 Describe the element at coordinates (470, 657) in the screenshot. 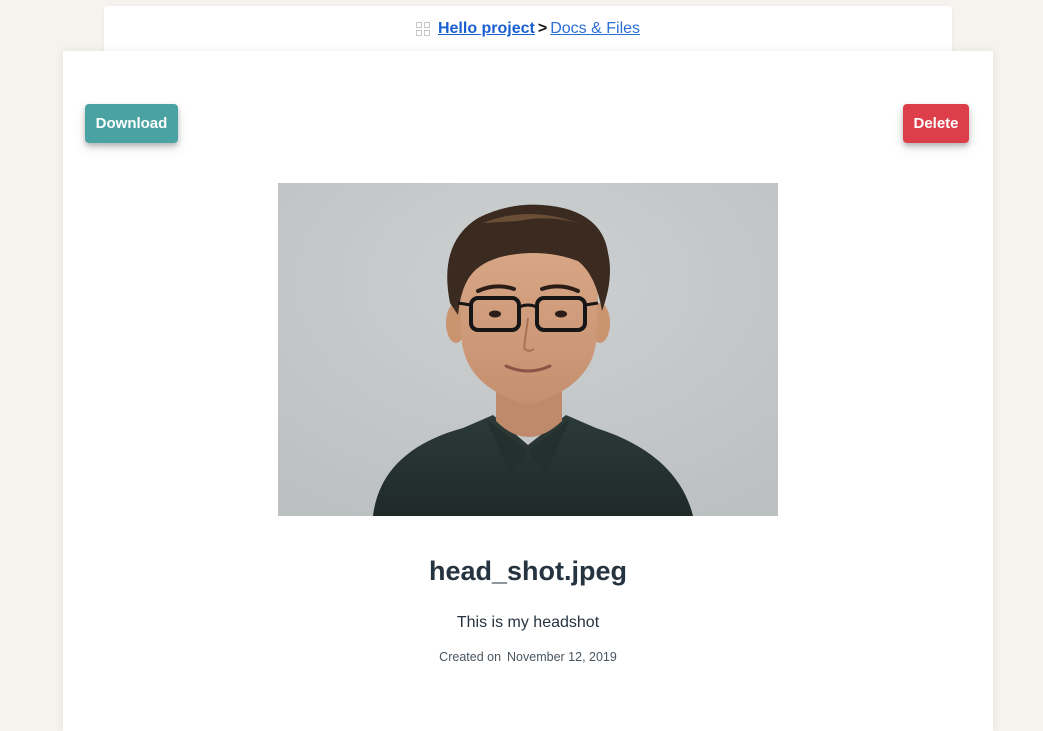

I see `created-label: Created on` at that location.